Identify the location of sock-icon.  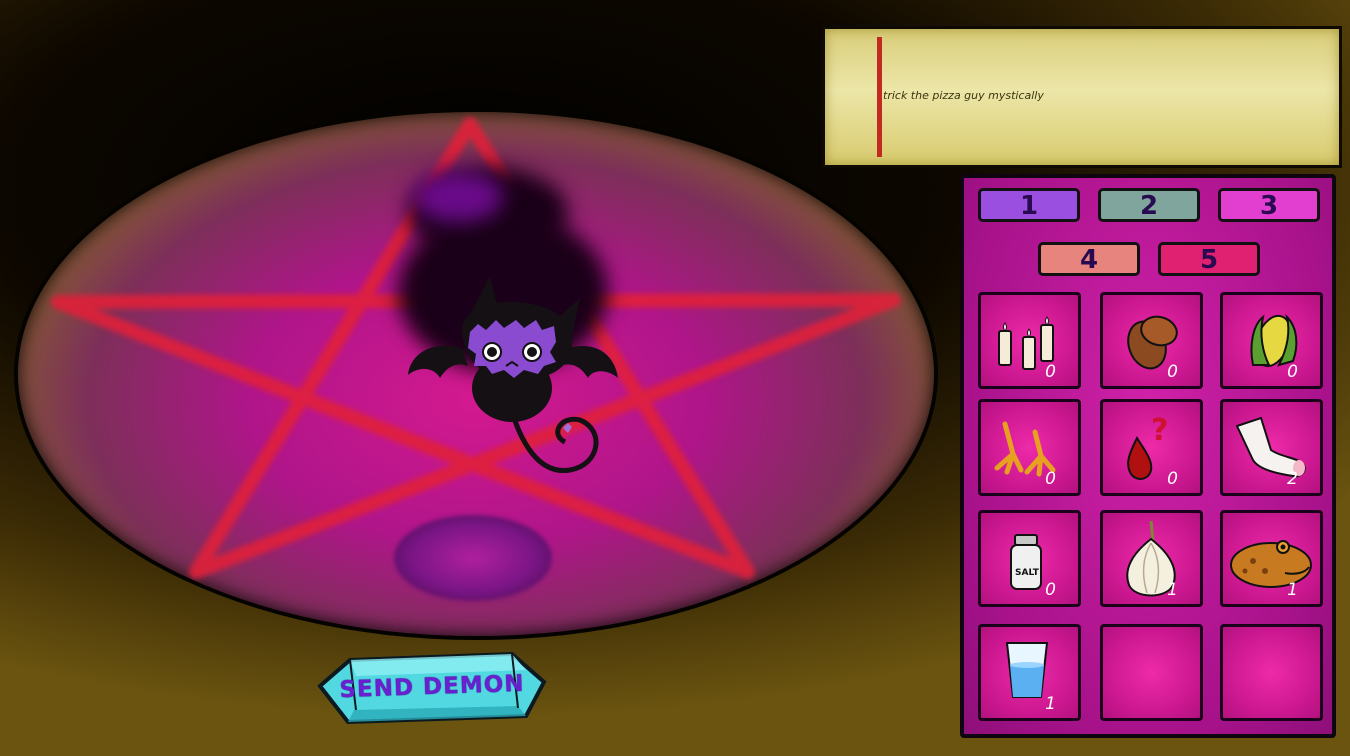
(1270, 447).